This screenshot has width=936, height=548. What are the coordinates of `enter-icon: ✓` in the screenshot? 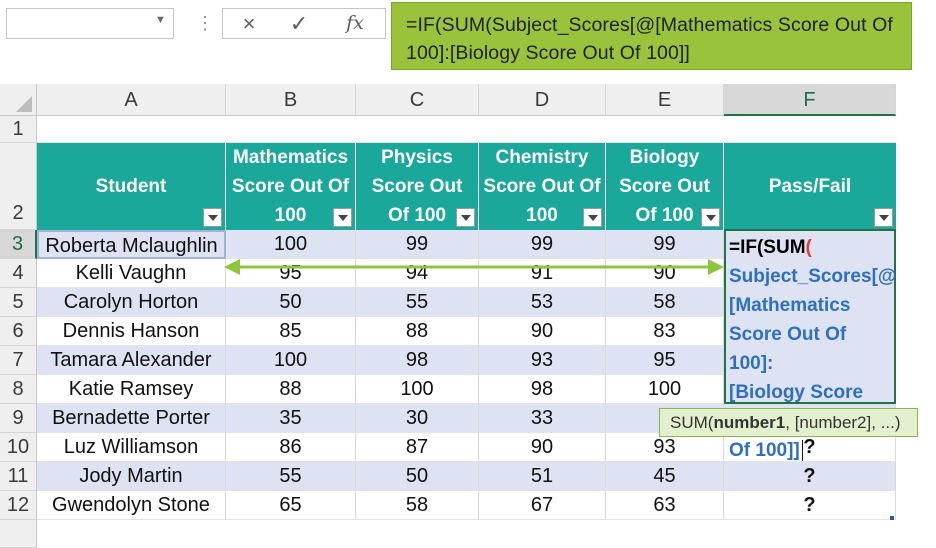 It's located at (299, 23).